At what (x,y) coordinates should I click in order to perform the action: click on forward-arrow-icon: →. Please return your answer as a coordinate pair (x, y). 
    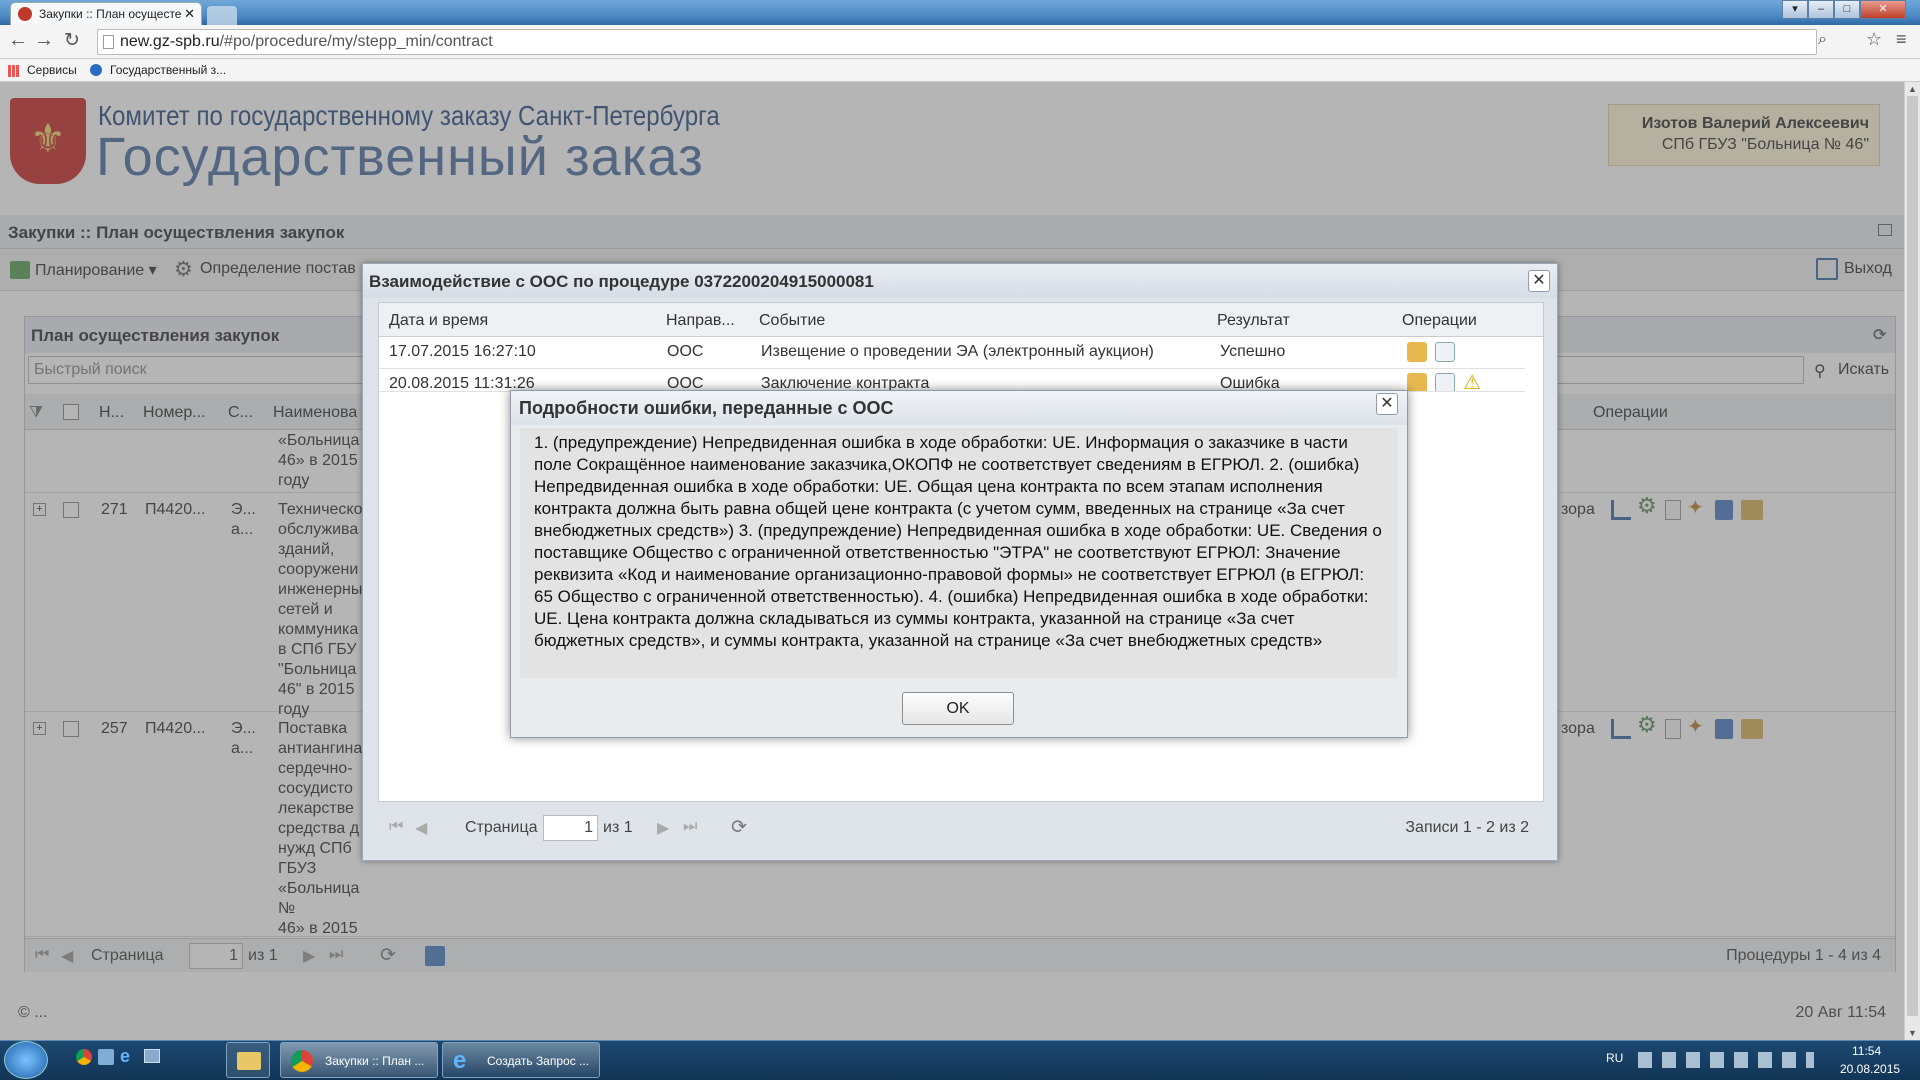
    Looking at the image, I should click on (44, 40).